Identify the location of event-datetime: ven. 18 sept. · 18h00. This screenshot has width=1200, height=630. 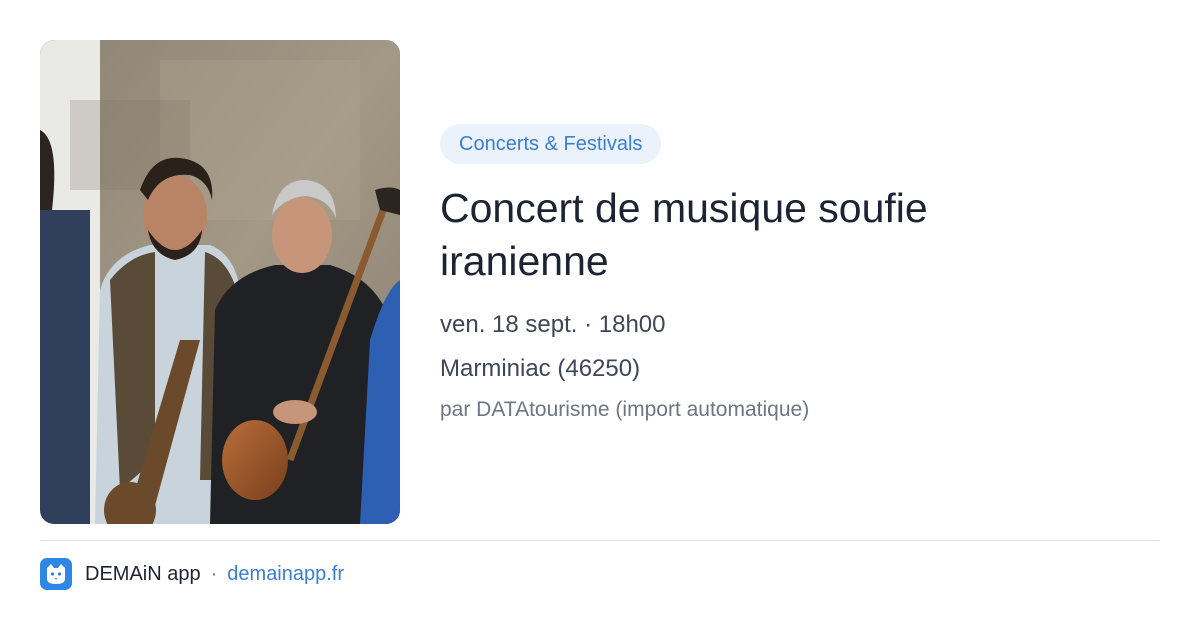
(553, 324).